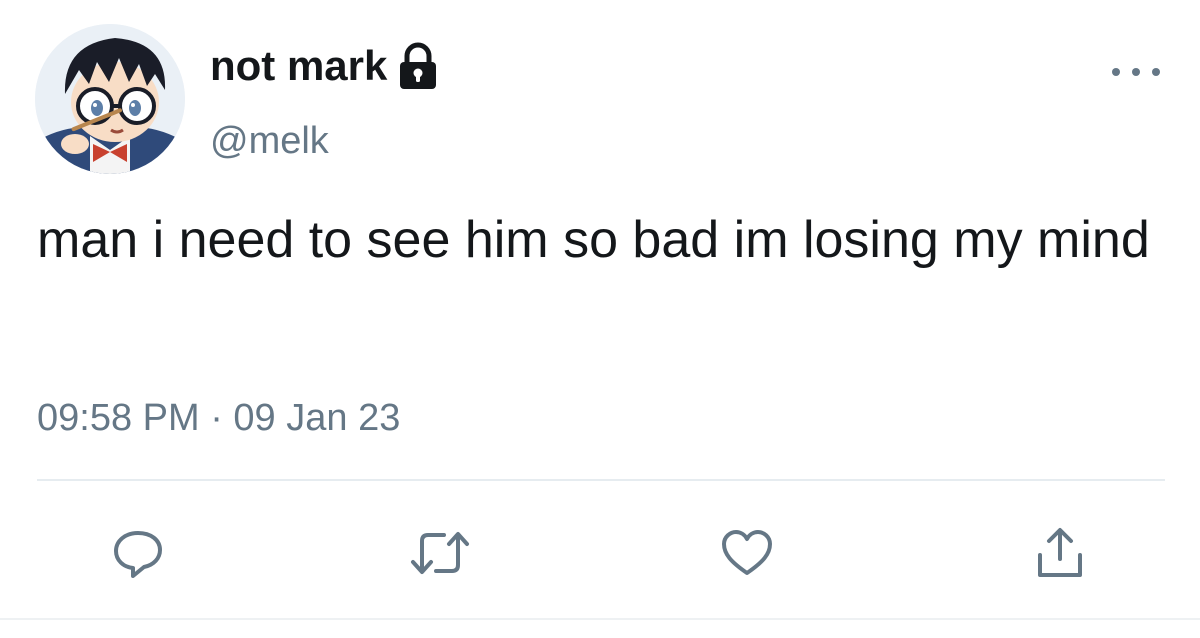  I want to click on retweet-button, so click(440, 553).